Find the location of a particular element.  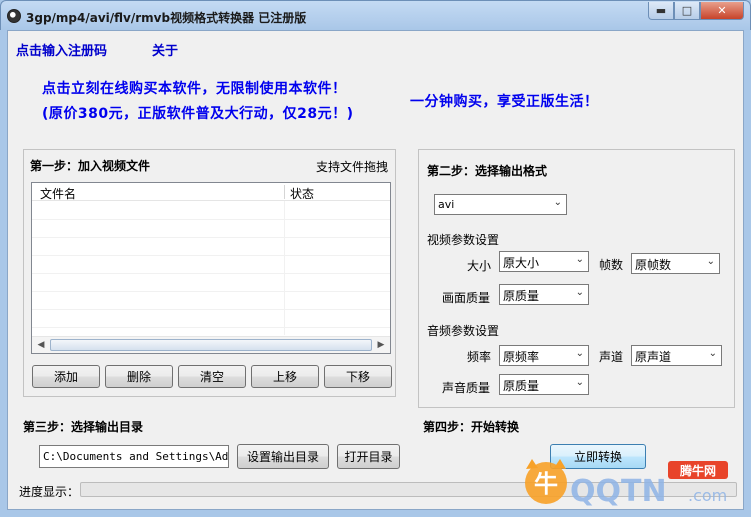

set-output-dir-button: 设置输出目录 is located at coordinates (283, 456).